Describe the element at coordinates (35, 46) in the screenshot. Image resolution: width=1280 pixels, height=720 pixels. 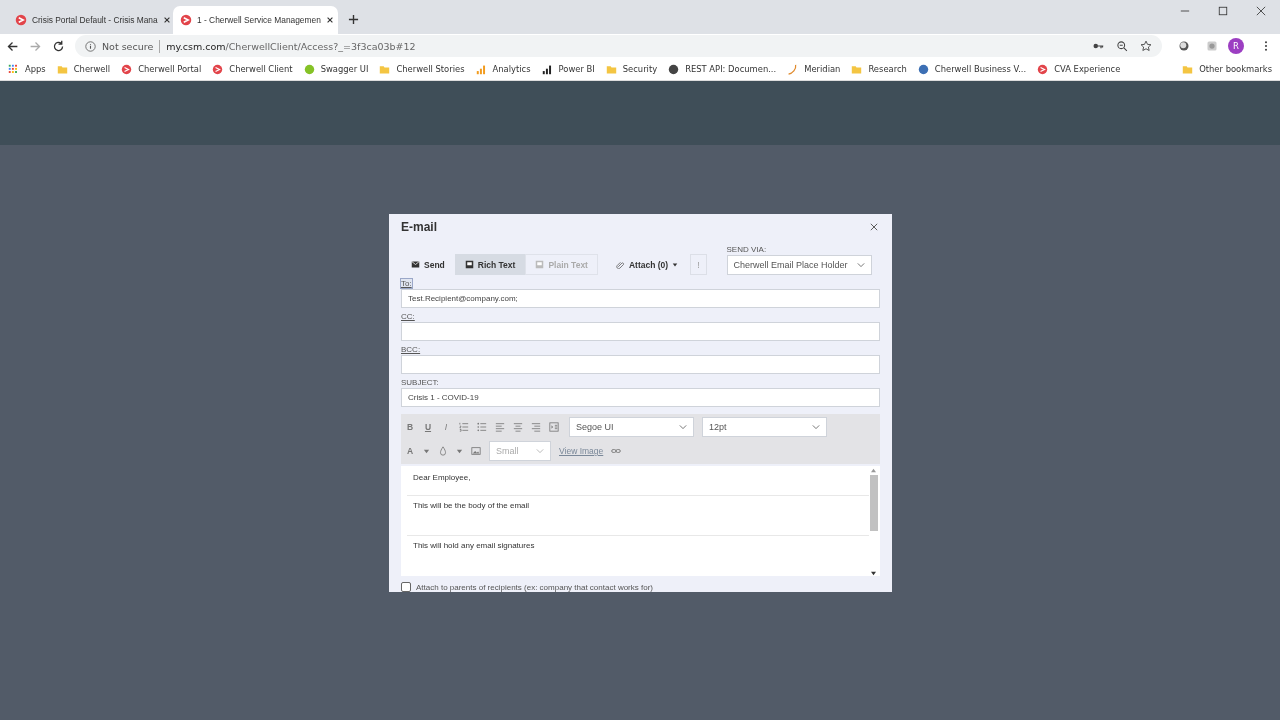
I see `forward-icon` at that location.